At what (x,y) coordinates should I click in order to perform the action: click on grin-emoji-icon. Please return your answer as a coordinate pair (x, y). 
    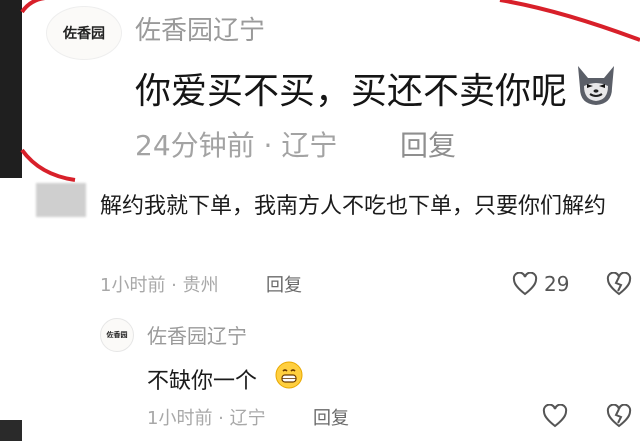
    Looking at the image, I should click on (289, 375).